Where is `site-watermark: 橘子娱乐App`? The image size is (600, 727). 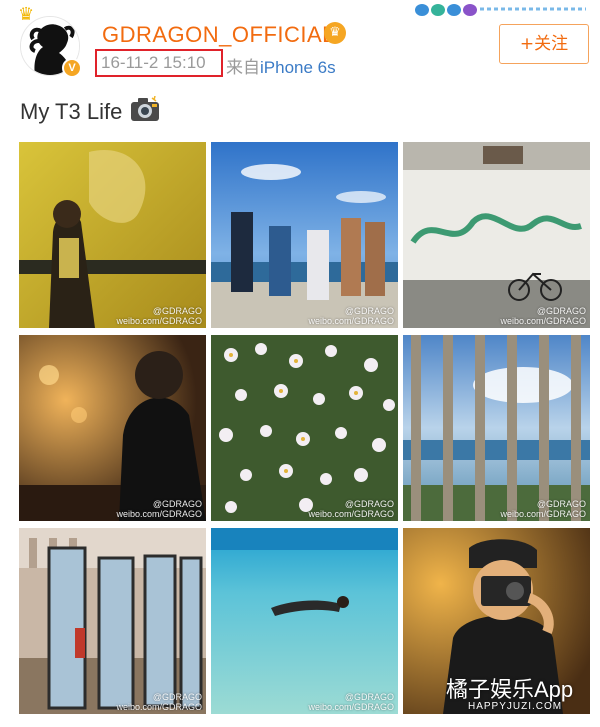
site-watermark: 橘子娱乐App is located at coordinates (510, 689).